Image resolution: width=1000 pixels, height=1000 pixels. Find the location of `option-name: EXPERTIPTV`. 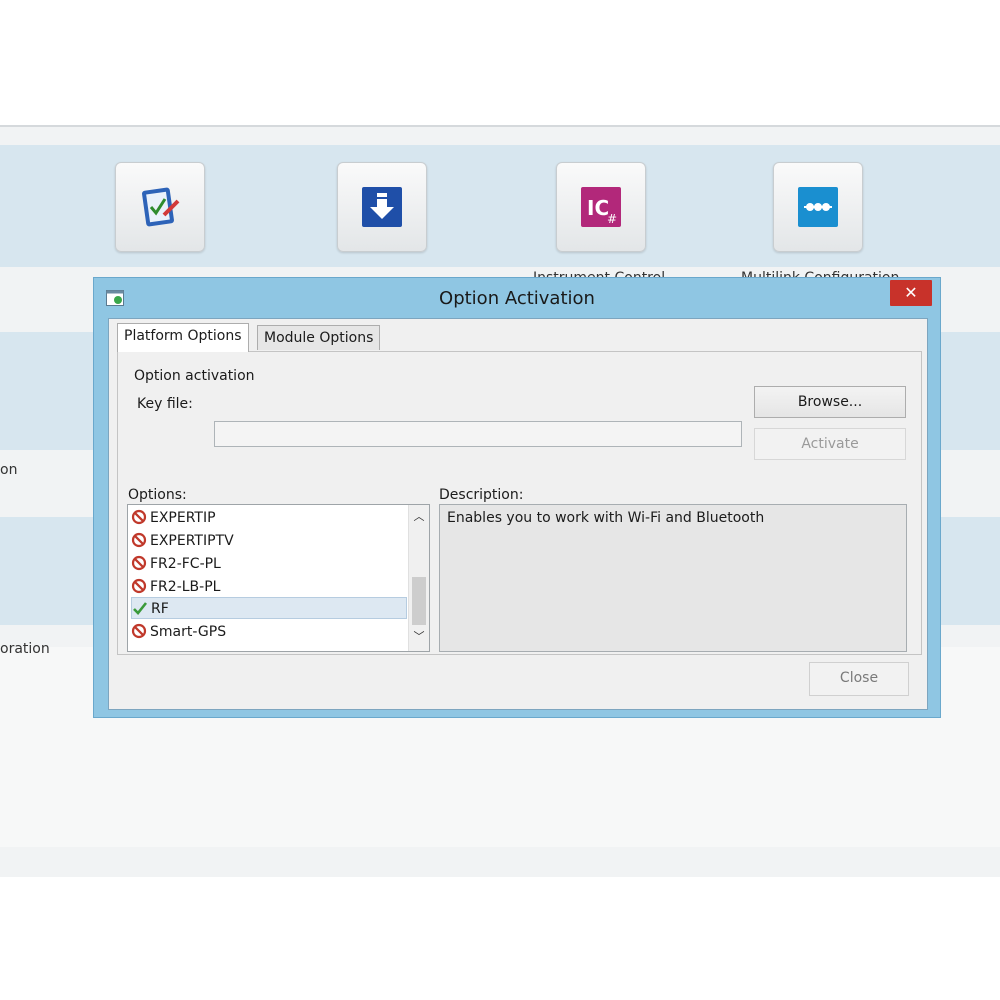

option-name: EXPERTIPTV is located at coordinates (192, 541).